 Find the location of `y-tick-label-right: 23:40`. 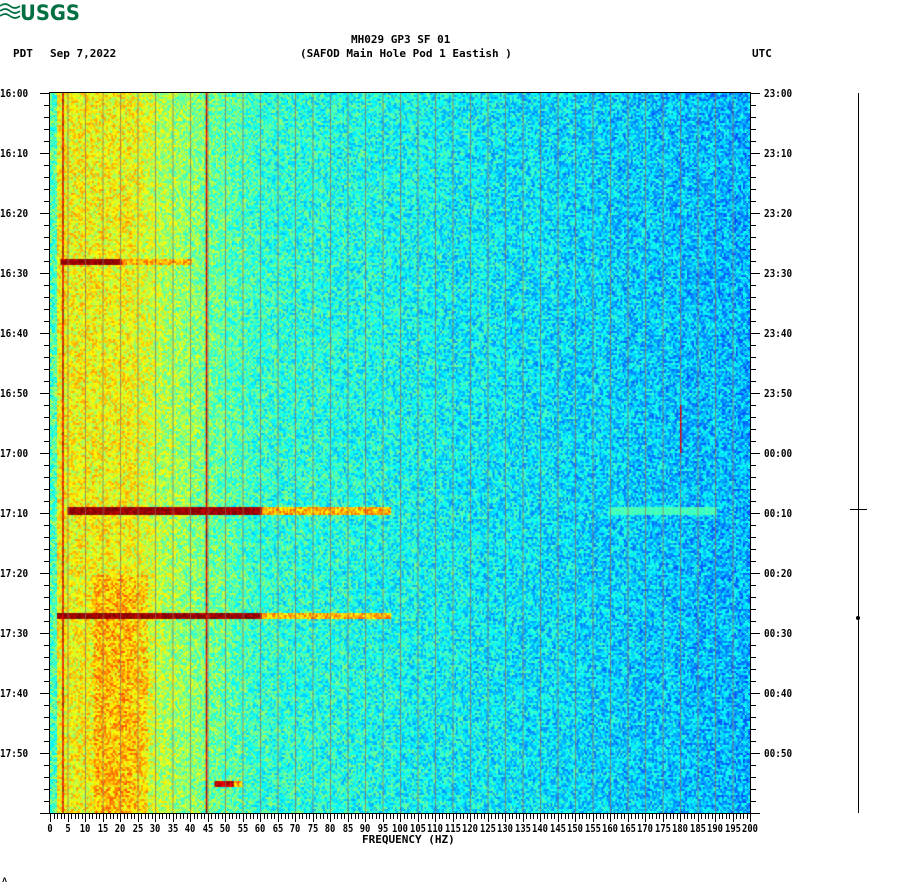

y-tick-label-right: 23:40 is located at coordinates (778, 333).